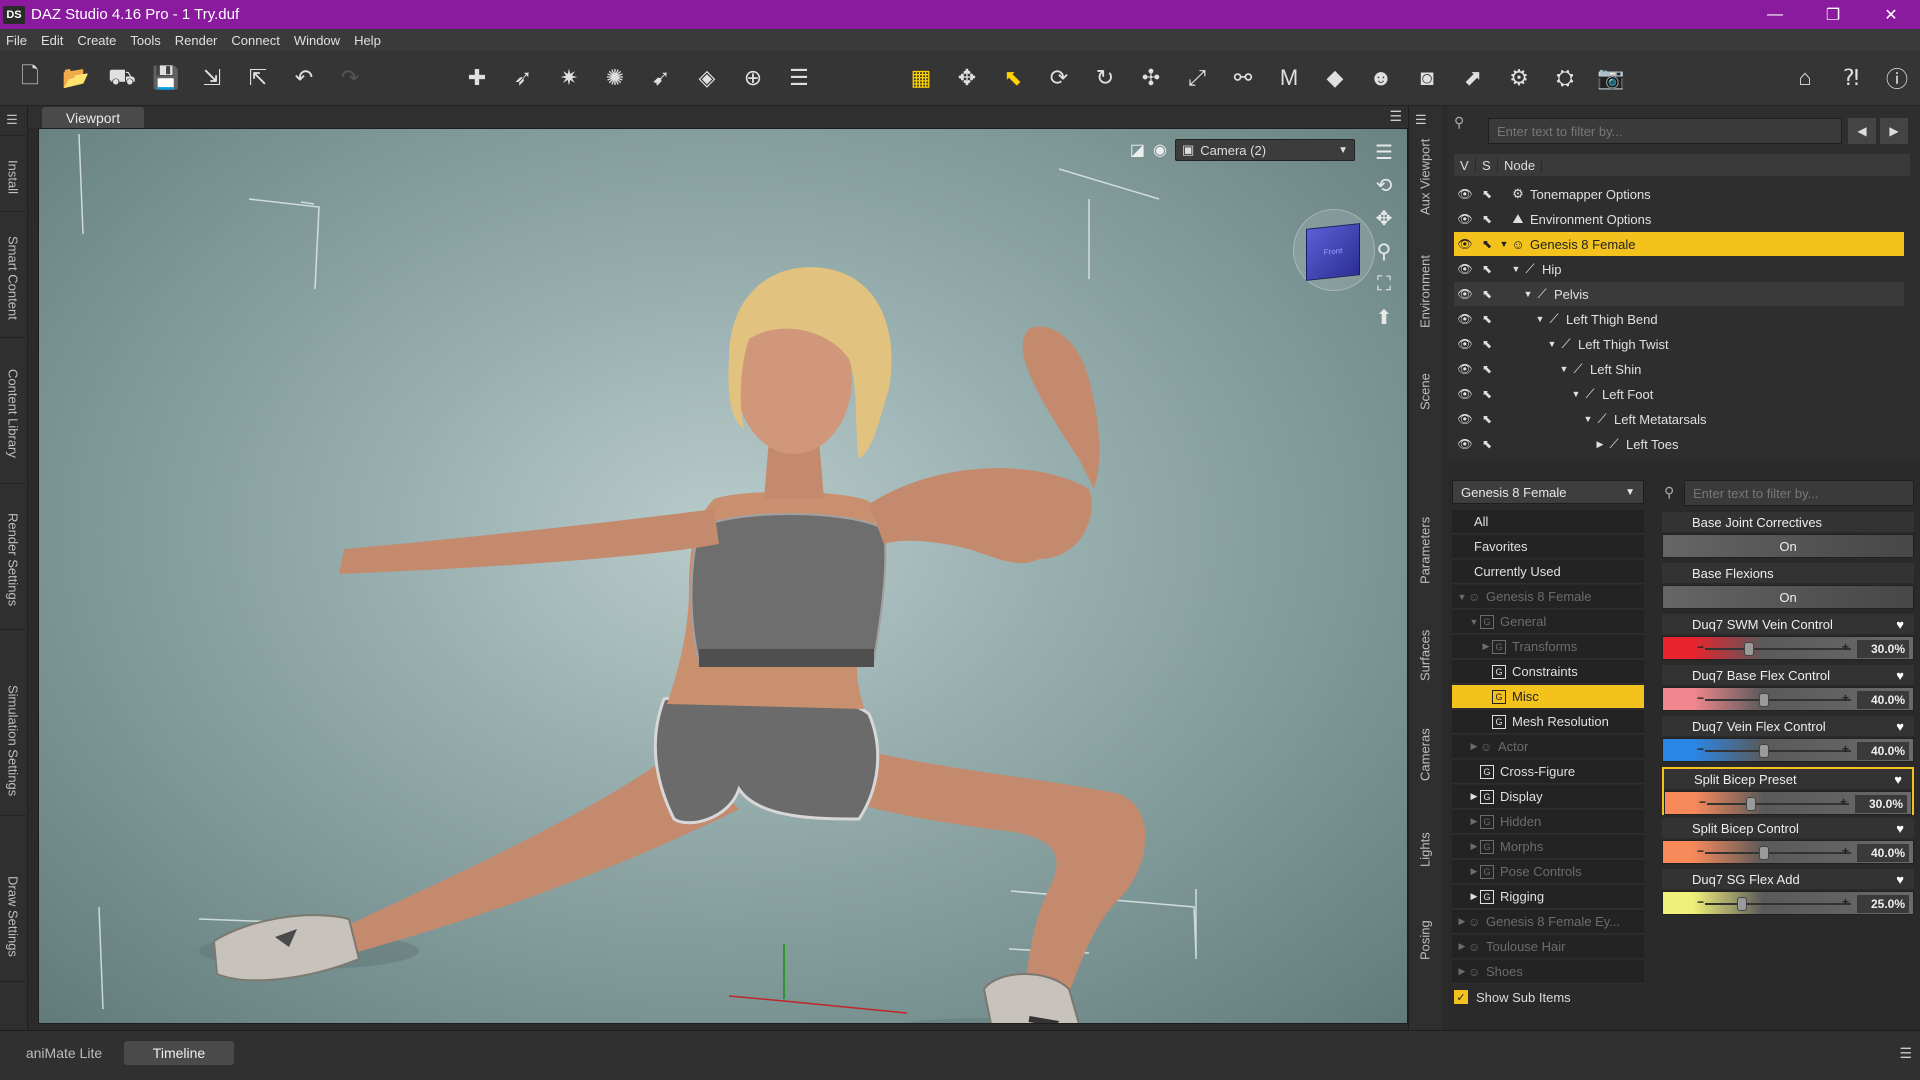  Describe the element at coordinates (1548, 872) in the screenshot. I see `parameter-category-row: ▶ G Pose Controls` at that location.